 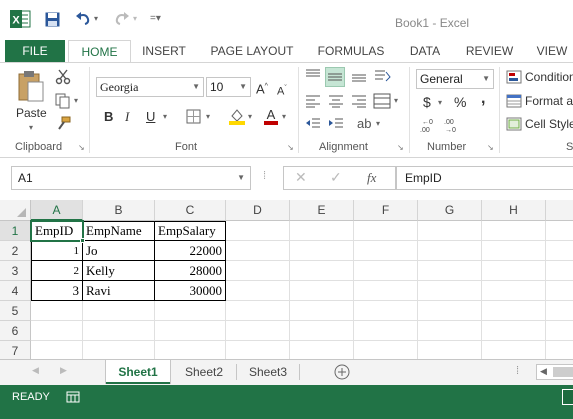 What do you see at coordinates (483, 99) in the screenshot?
I see `comma-button: ,` at bounding box center [483, 99].